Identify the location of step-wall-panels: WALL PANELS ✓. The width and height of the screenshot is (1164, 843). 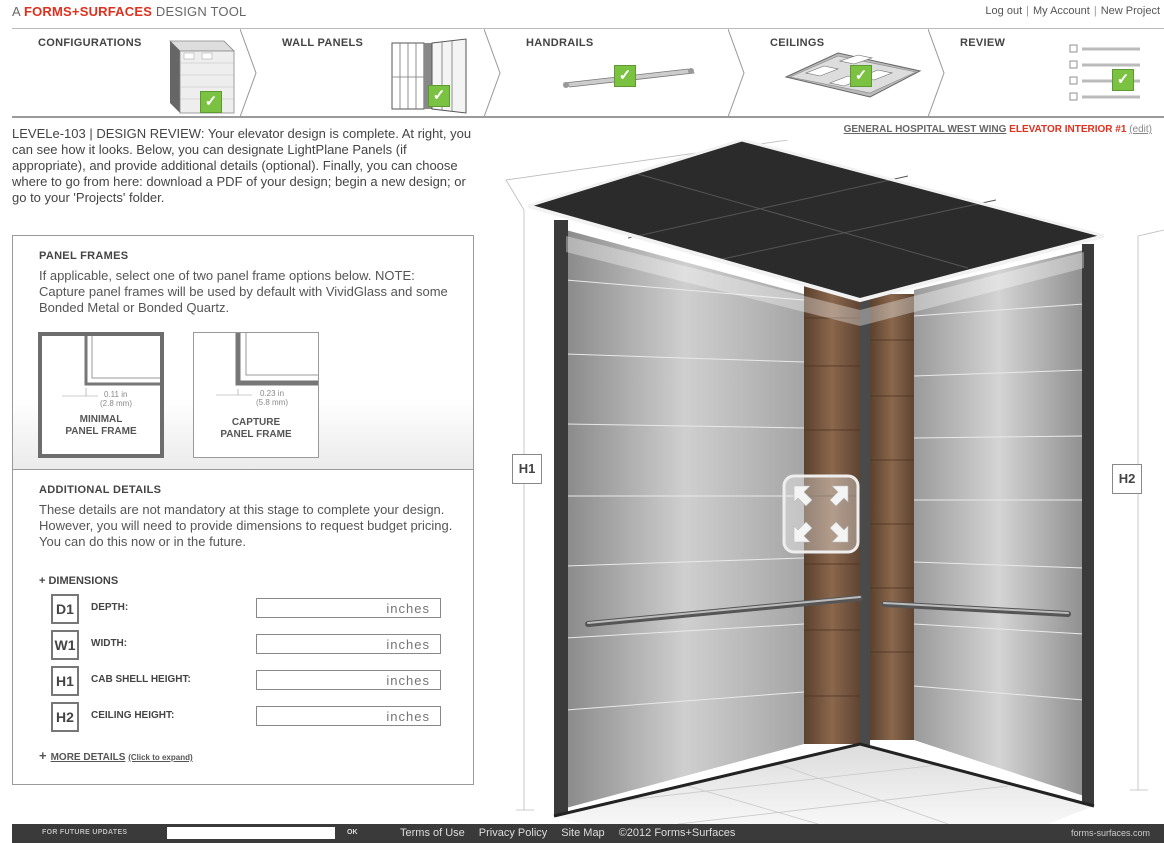
(371, 72).